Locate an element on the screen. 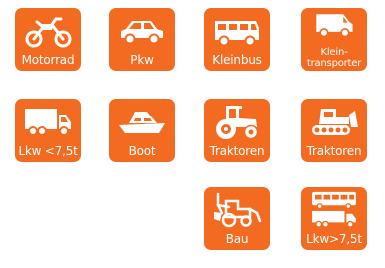 The width and height of the screenshot is (385, 268). van-icon is located at coordinates (334, 26).